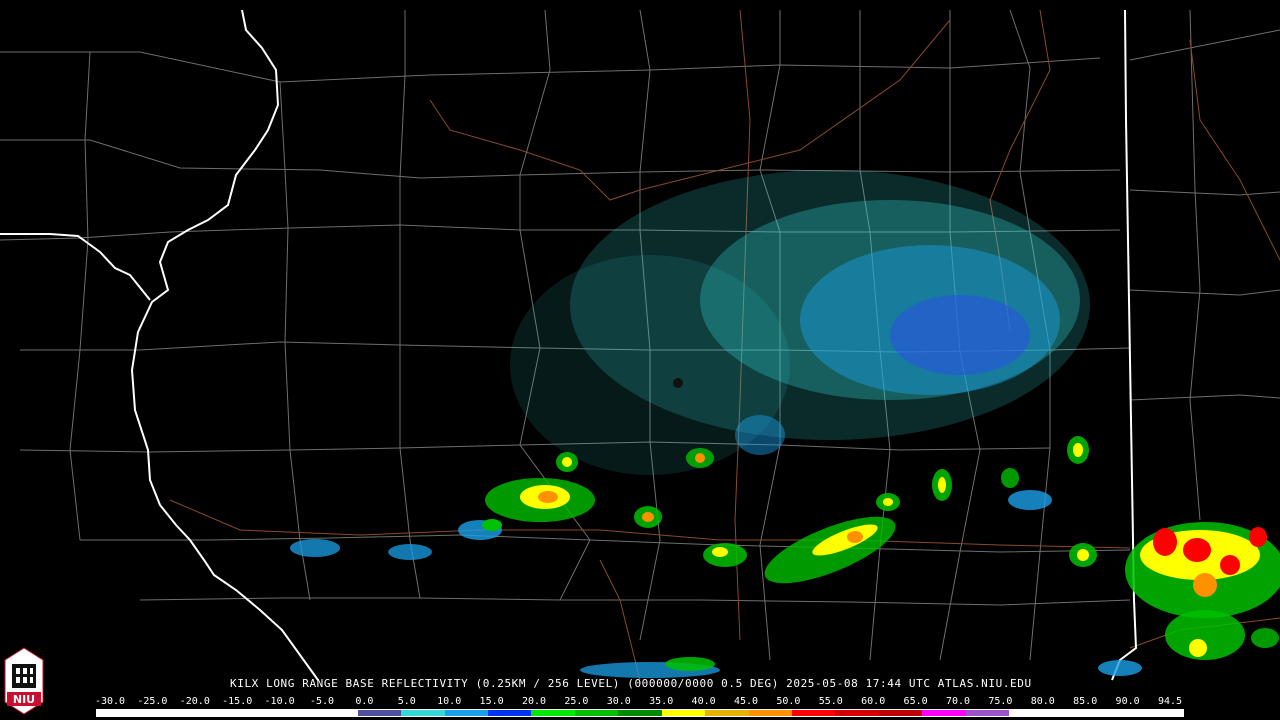  Describe the element at coordinates (873, 701) in the screenshot. I see `scale-label: 60.0` at that location.